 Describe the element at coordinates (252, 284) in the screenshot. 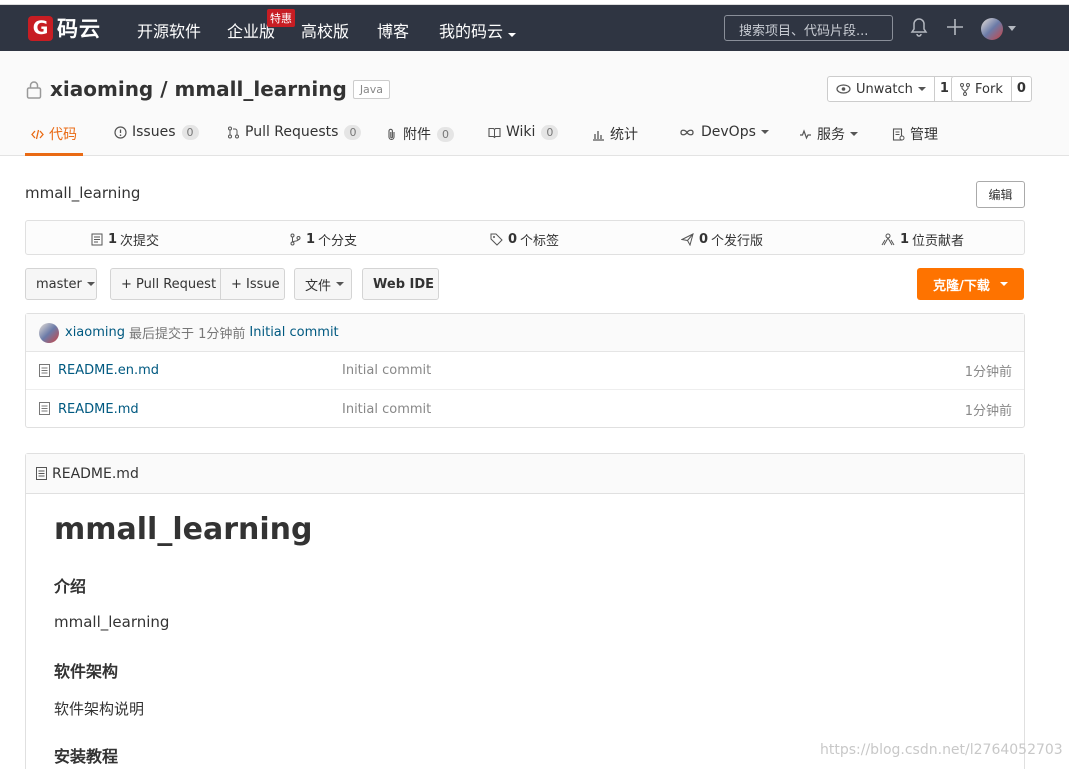

I see `new-issue-button: + Issue` at that location.